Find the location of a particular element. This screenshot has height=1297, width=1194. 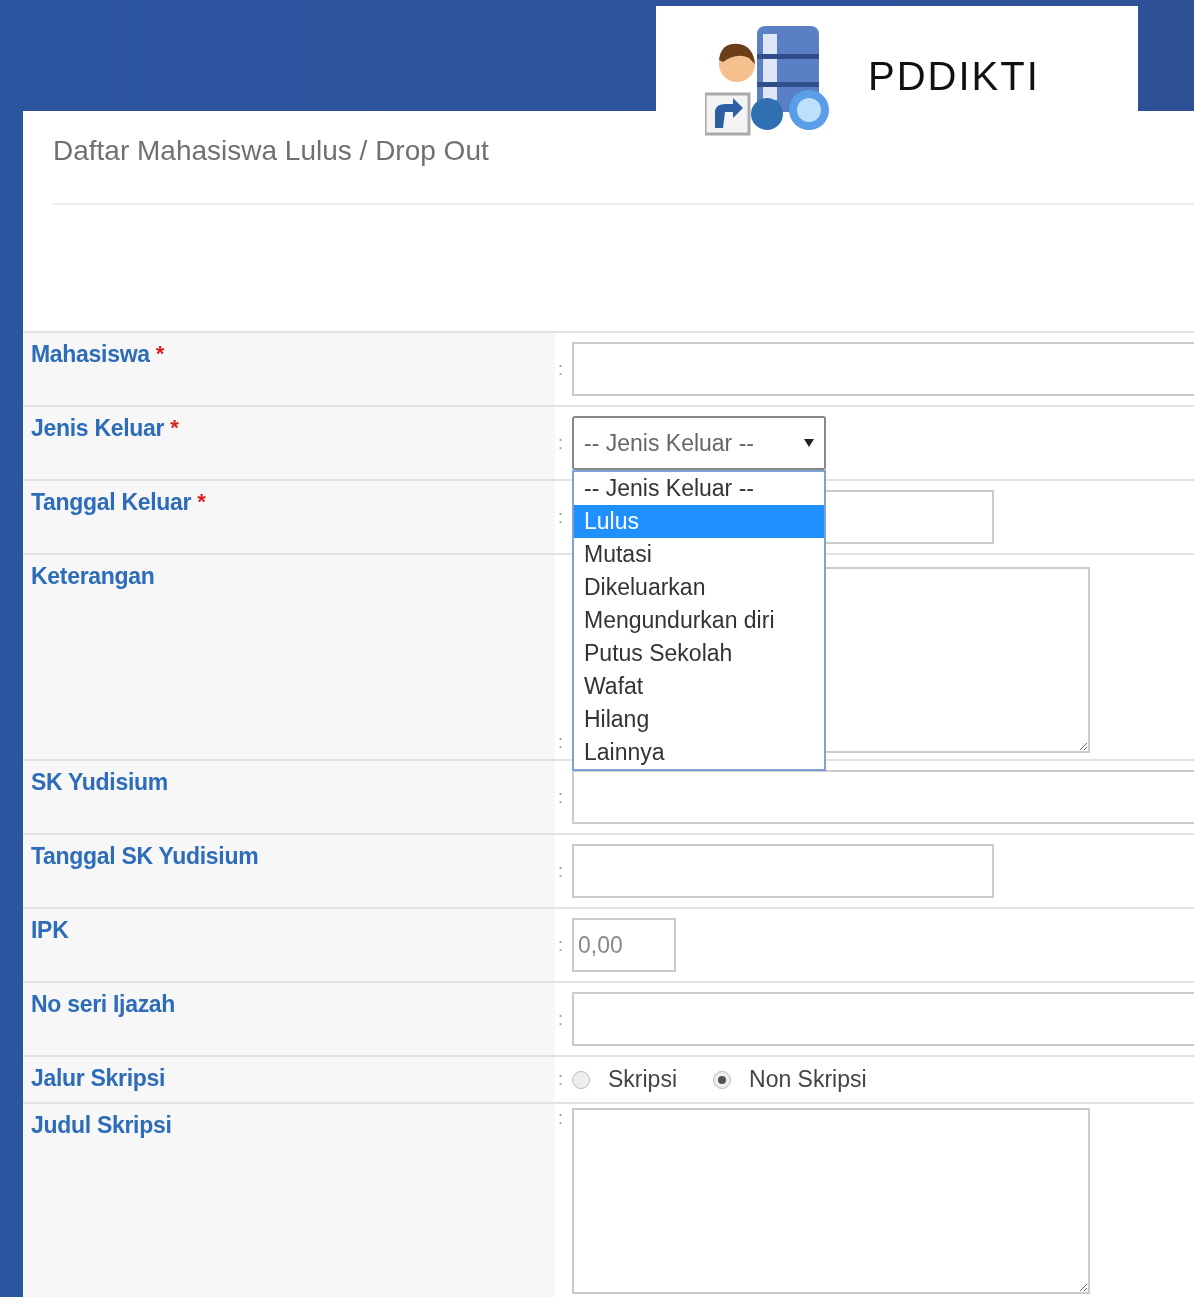

dropdown-option: Putus Sekolah is located at coordinates (699, 653).